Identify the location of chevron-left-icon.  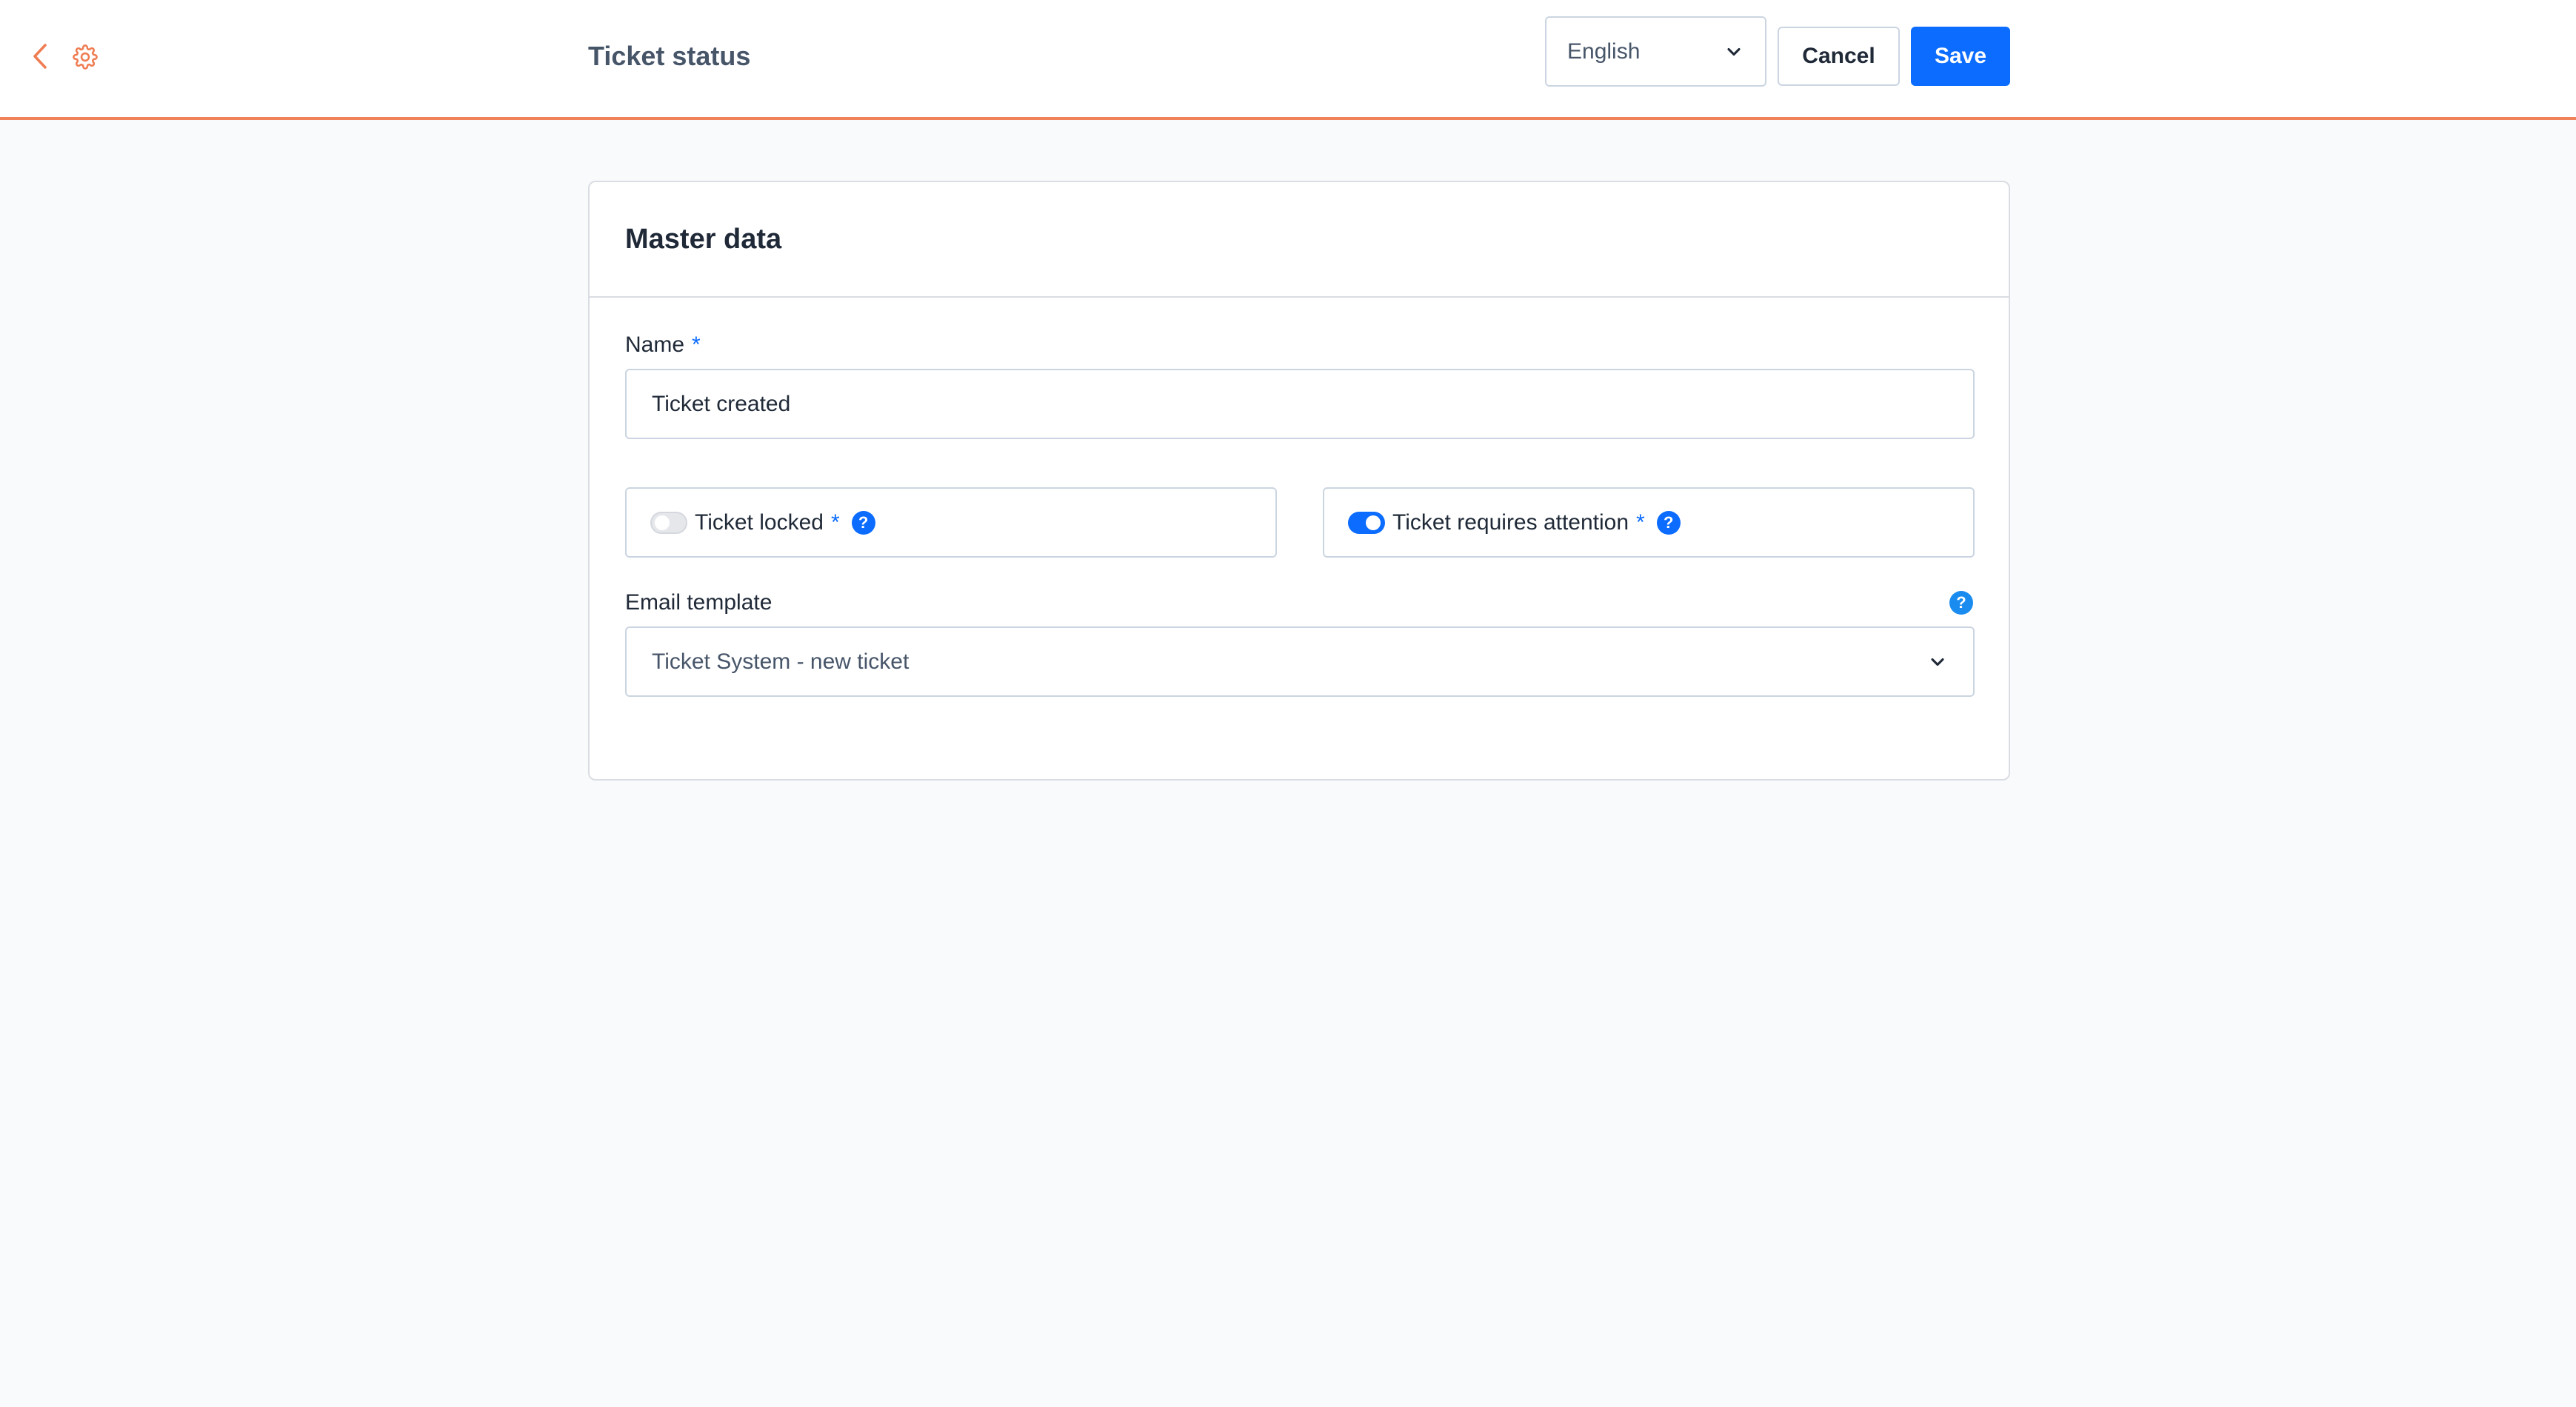
(40, 56).